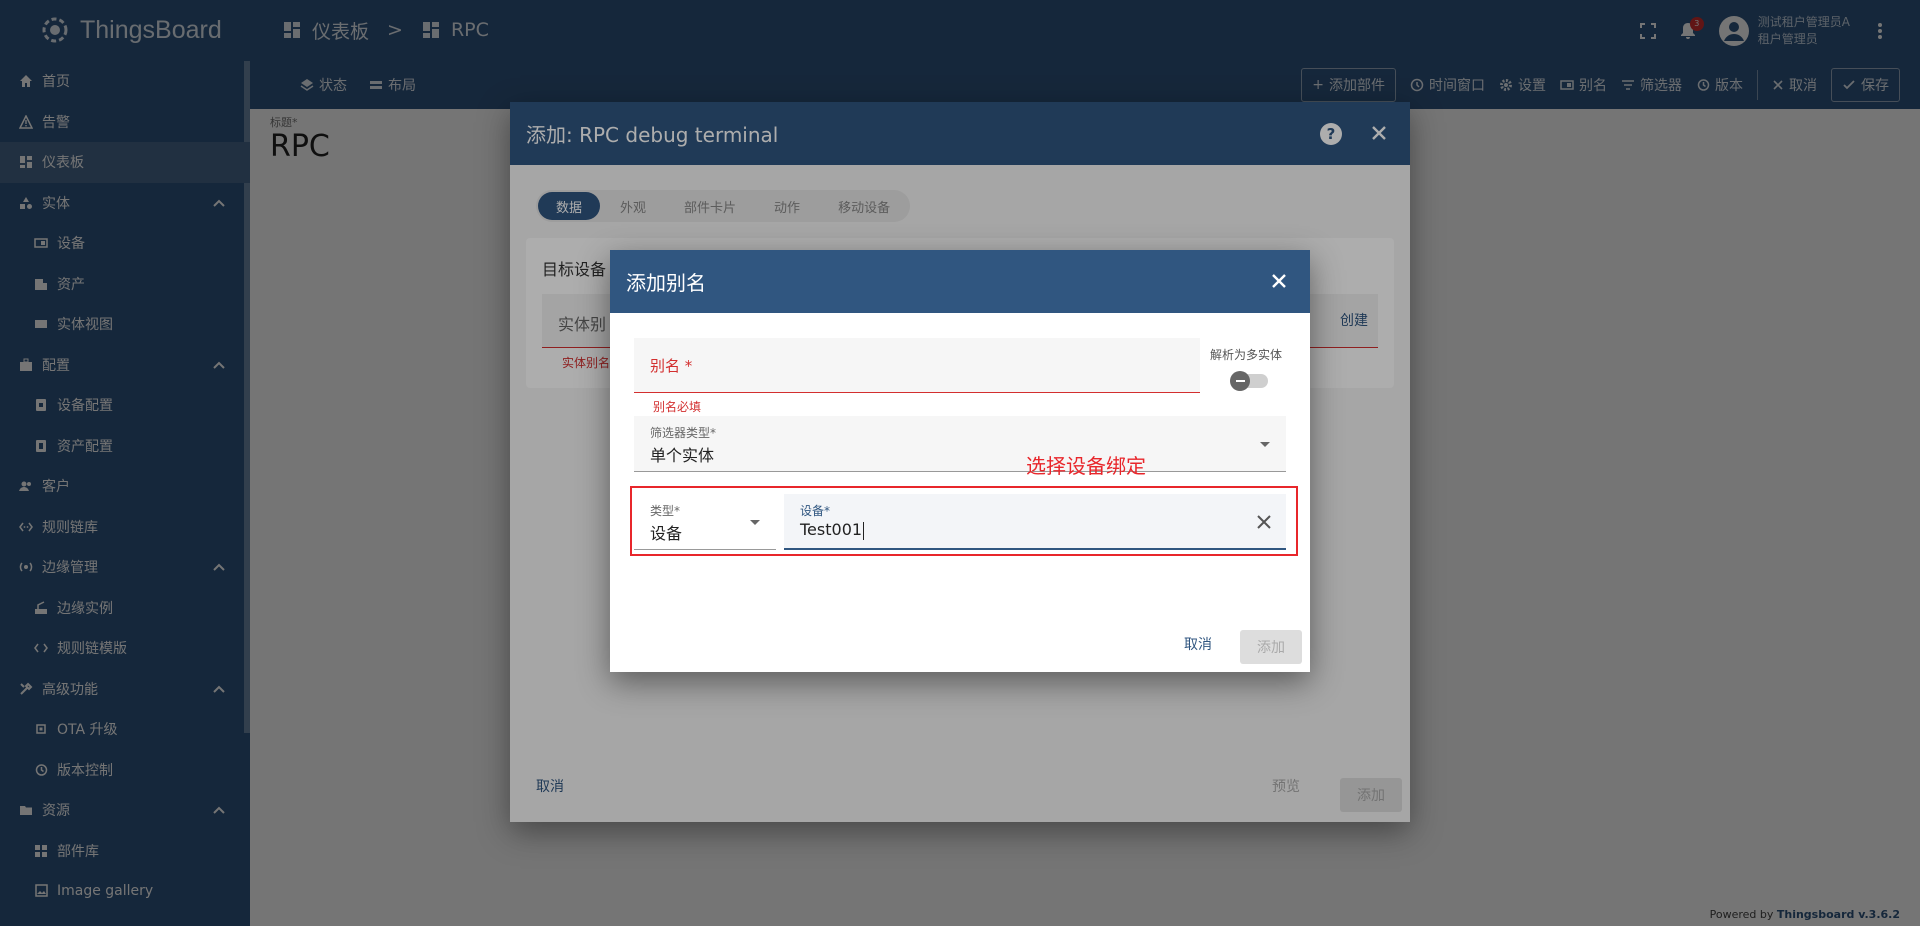  I want to click on dialog-title: 添加别名, so click(666, 283).